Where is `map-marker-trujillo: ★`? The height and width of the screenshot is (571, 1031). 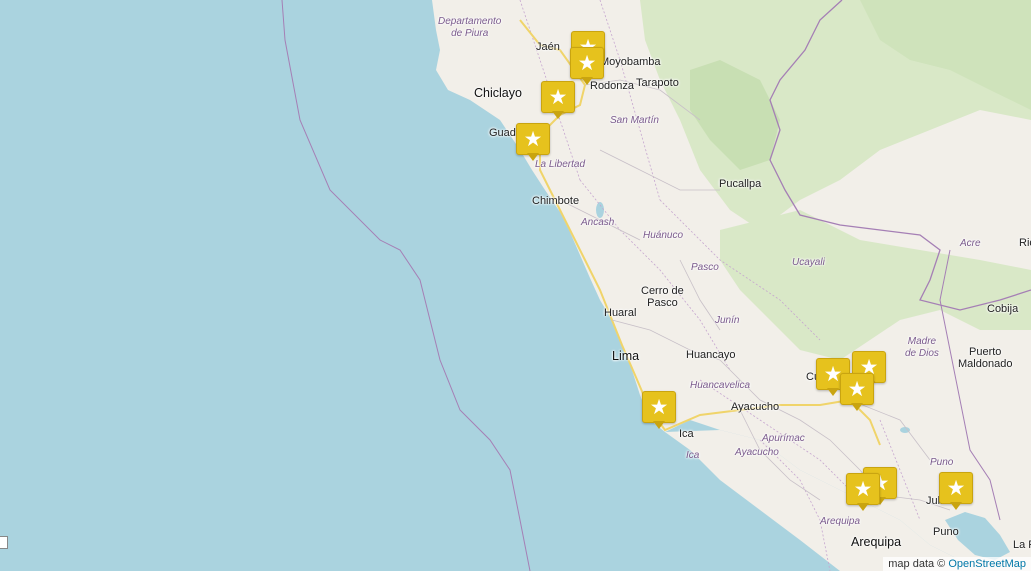 map-marker-trujillo: ★ is located at coordinates (533, 143).